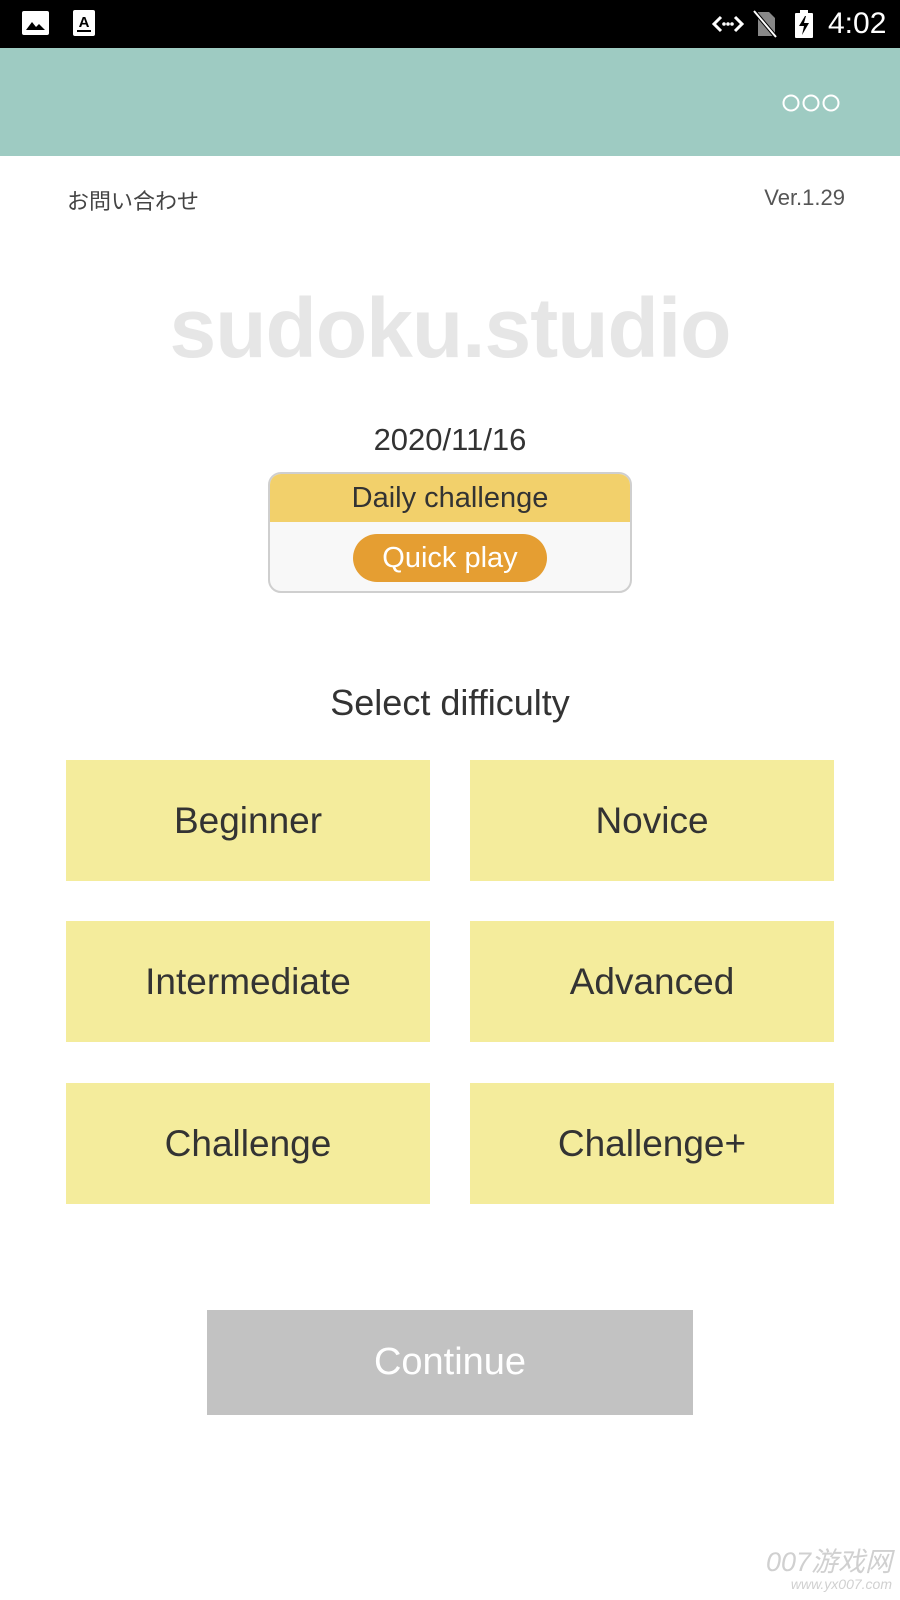 The height and width of the screenshot is (1600, 900). Describe the element at coordinates (828, 1562) in the screenshot. I see `watermark-title: 007游戏网` at that location.